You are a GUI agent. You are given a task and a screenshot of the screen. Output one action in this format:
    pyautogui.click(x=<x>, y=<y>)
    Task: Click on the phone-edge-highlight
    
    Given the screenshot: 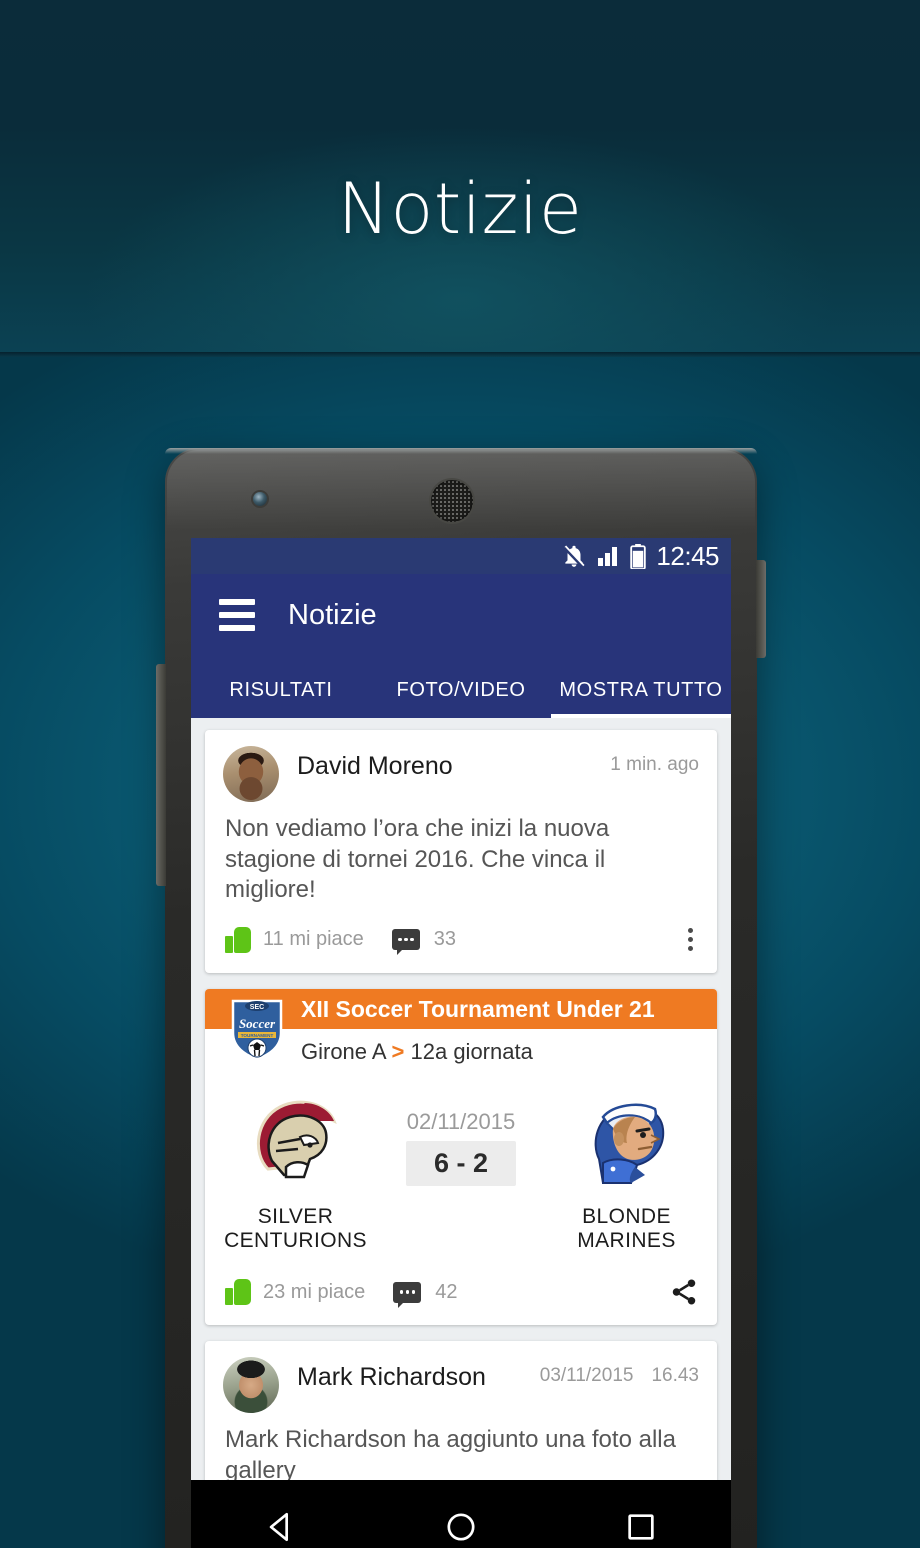 What is the action you would take?
    pyautogui.click(x=461, y=451)
    